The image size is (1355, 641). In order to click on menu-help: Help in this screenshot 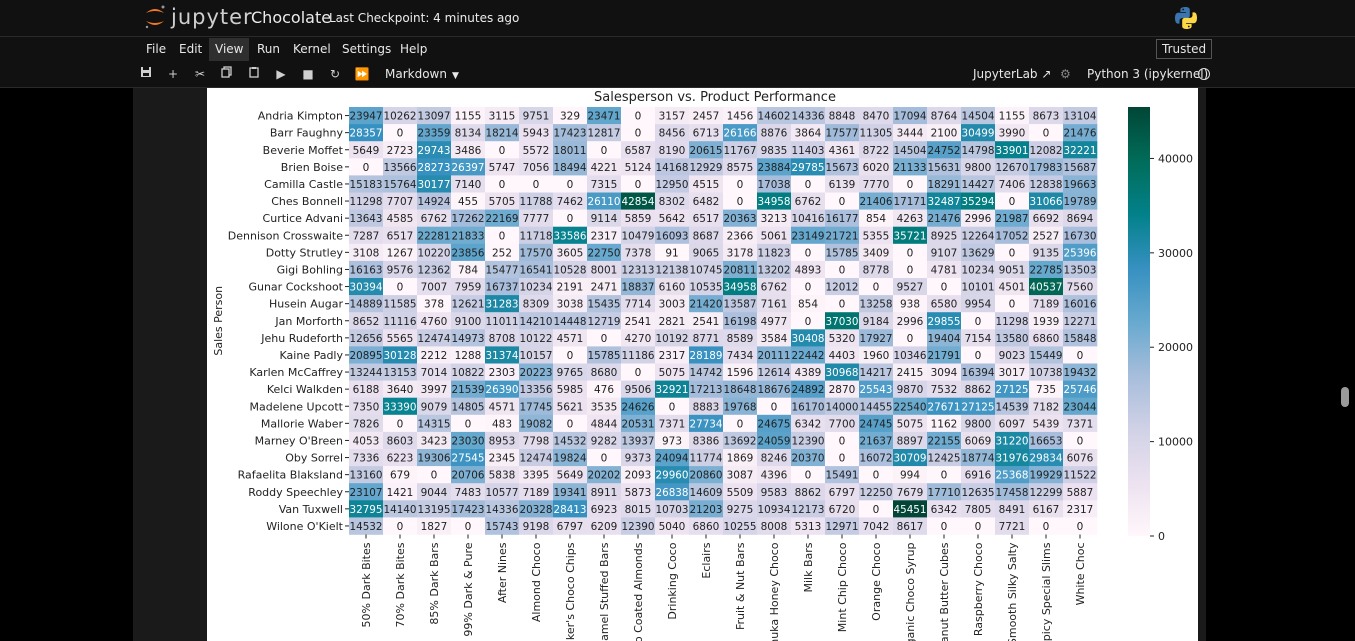, I will do `click(413, 49)`.